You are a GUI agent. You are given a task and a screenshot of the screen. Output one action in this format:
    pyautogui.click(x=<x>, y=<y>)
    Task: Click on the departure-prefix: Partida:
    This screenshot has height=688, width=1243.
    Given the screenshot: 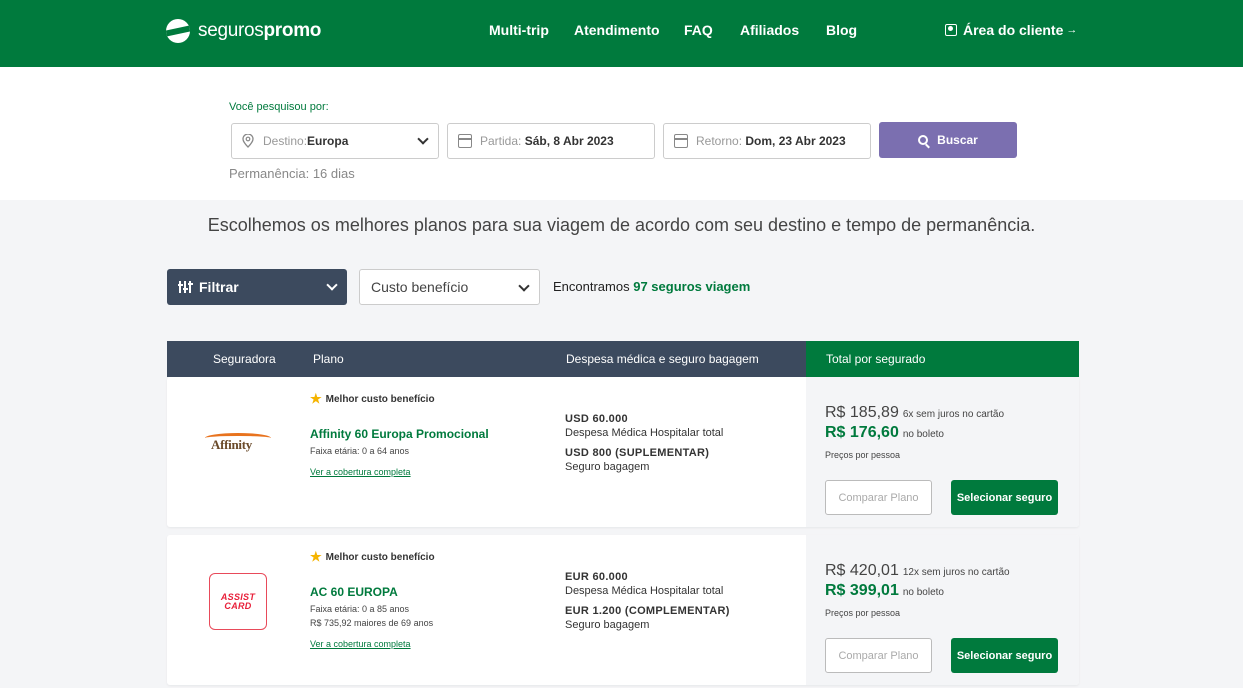 What is the action you would take?
    pyautogui.click(x=501, y=141)
    